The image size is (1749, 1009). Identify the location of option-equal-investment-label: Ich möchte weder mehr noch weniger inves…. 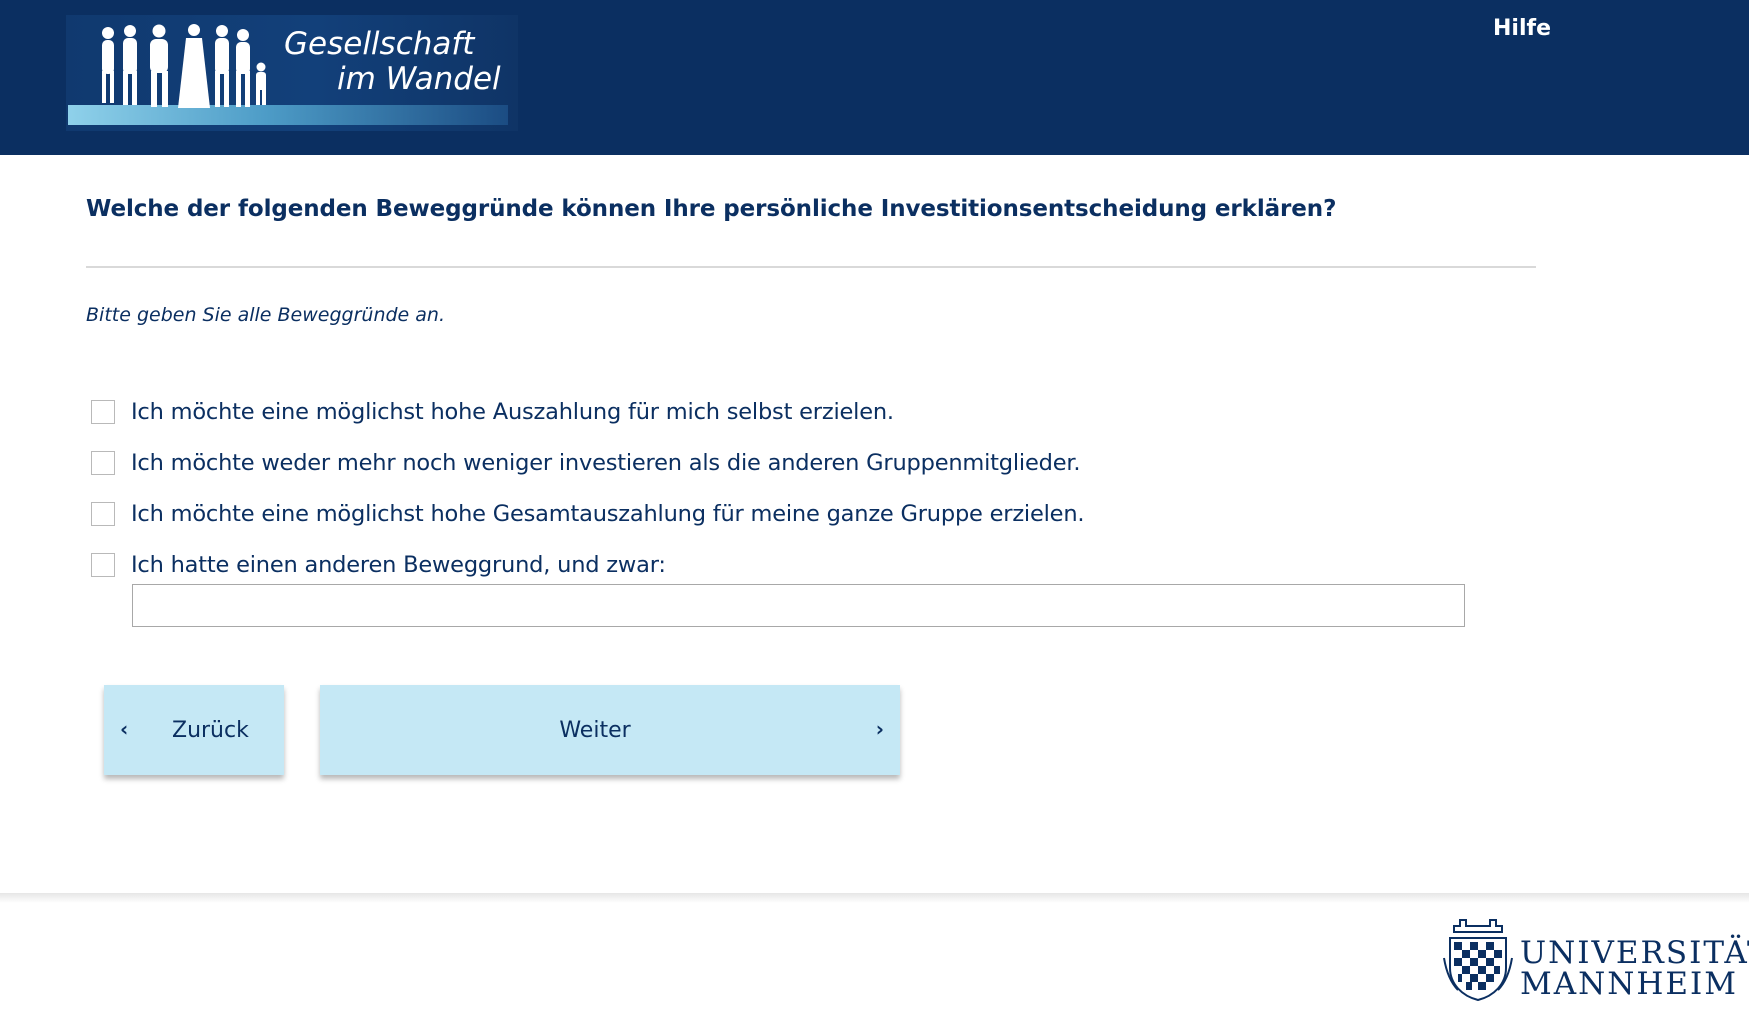
(606, 462).